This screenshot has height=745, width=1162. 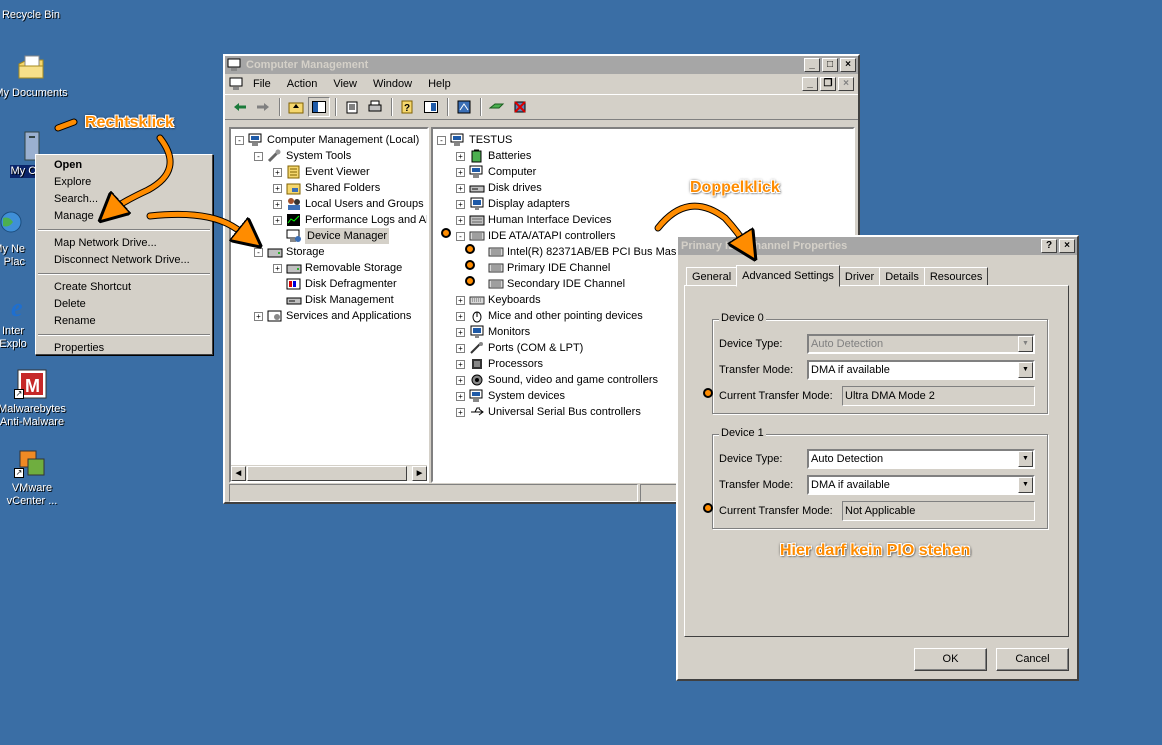 I want to click on annotation-doppelklick: Doppelklick, so click(x=735, y=187).